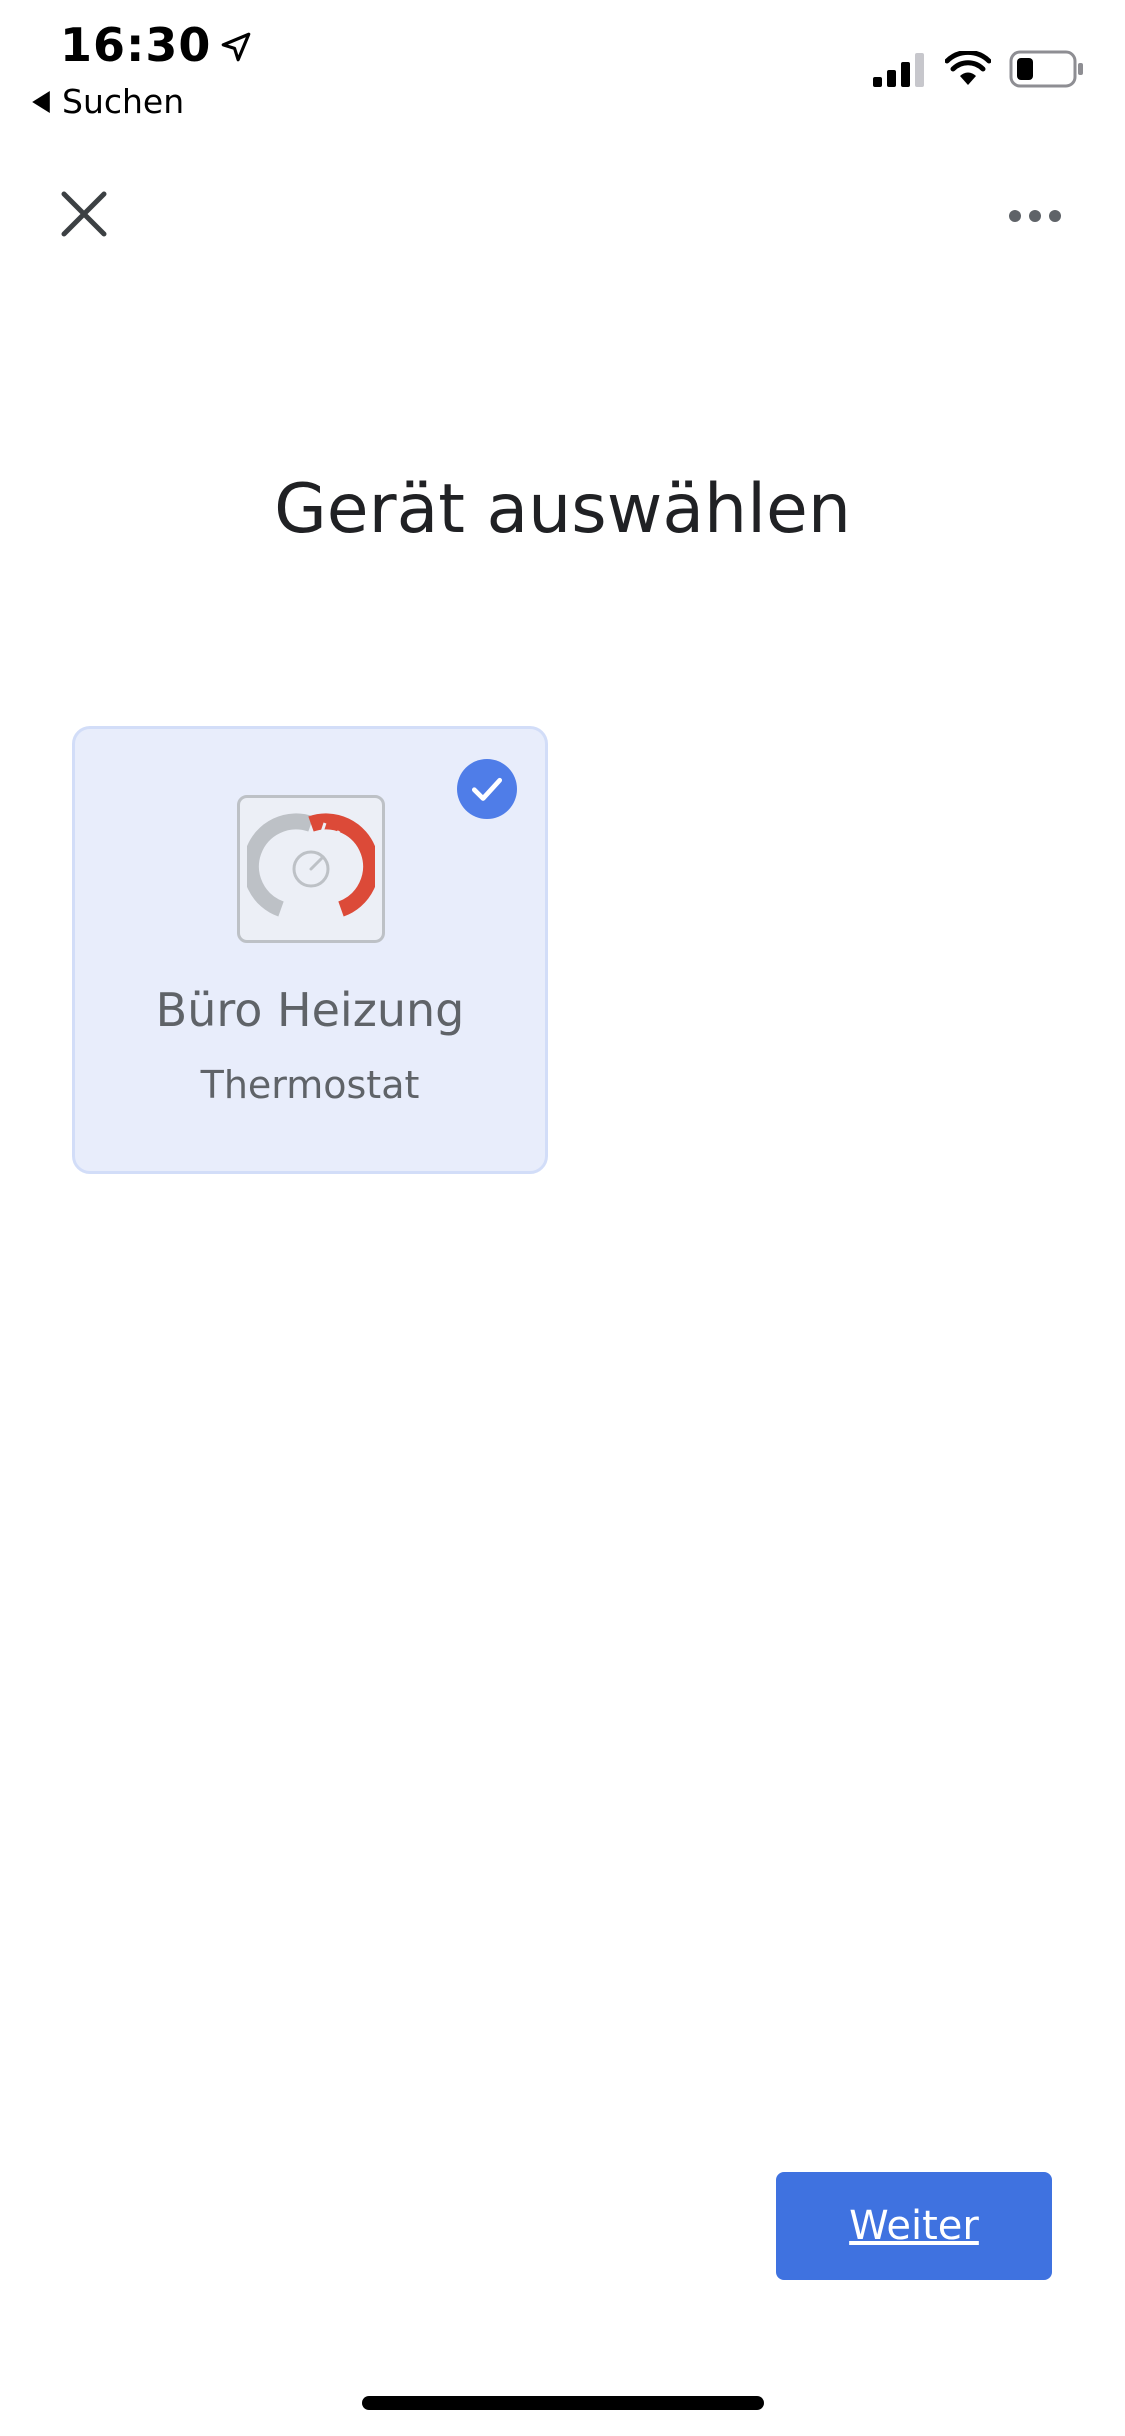 The height and width of the screenshot is (2436, 1125). I want to click on selected-badge, so click(487, 789).